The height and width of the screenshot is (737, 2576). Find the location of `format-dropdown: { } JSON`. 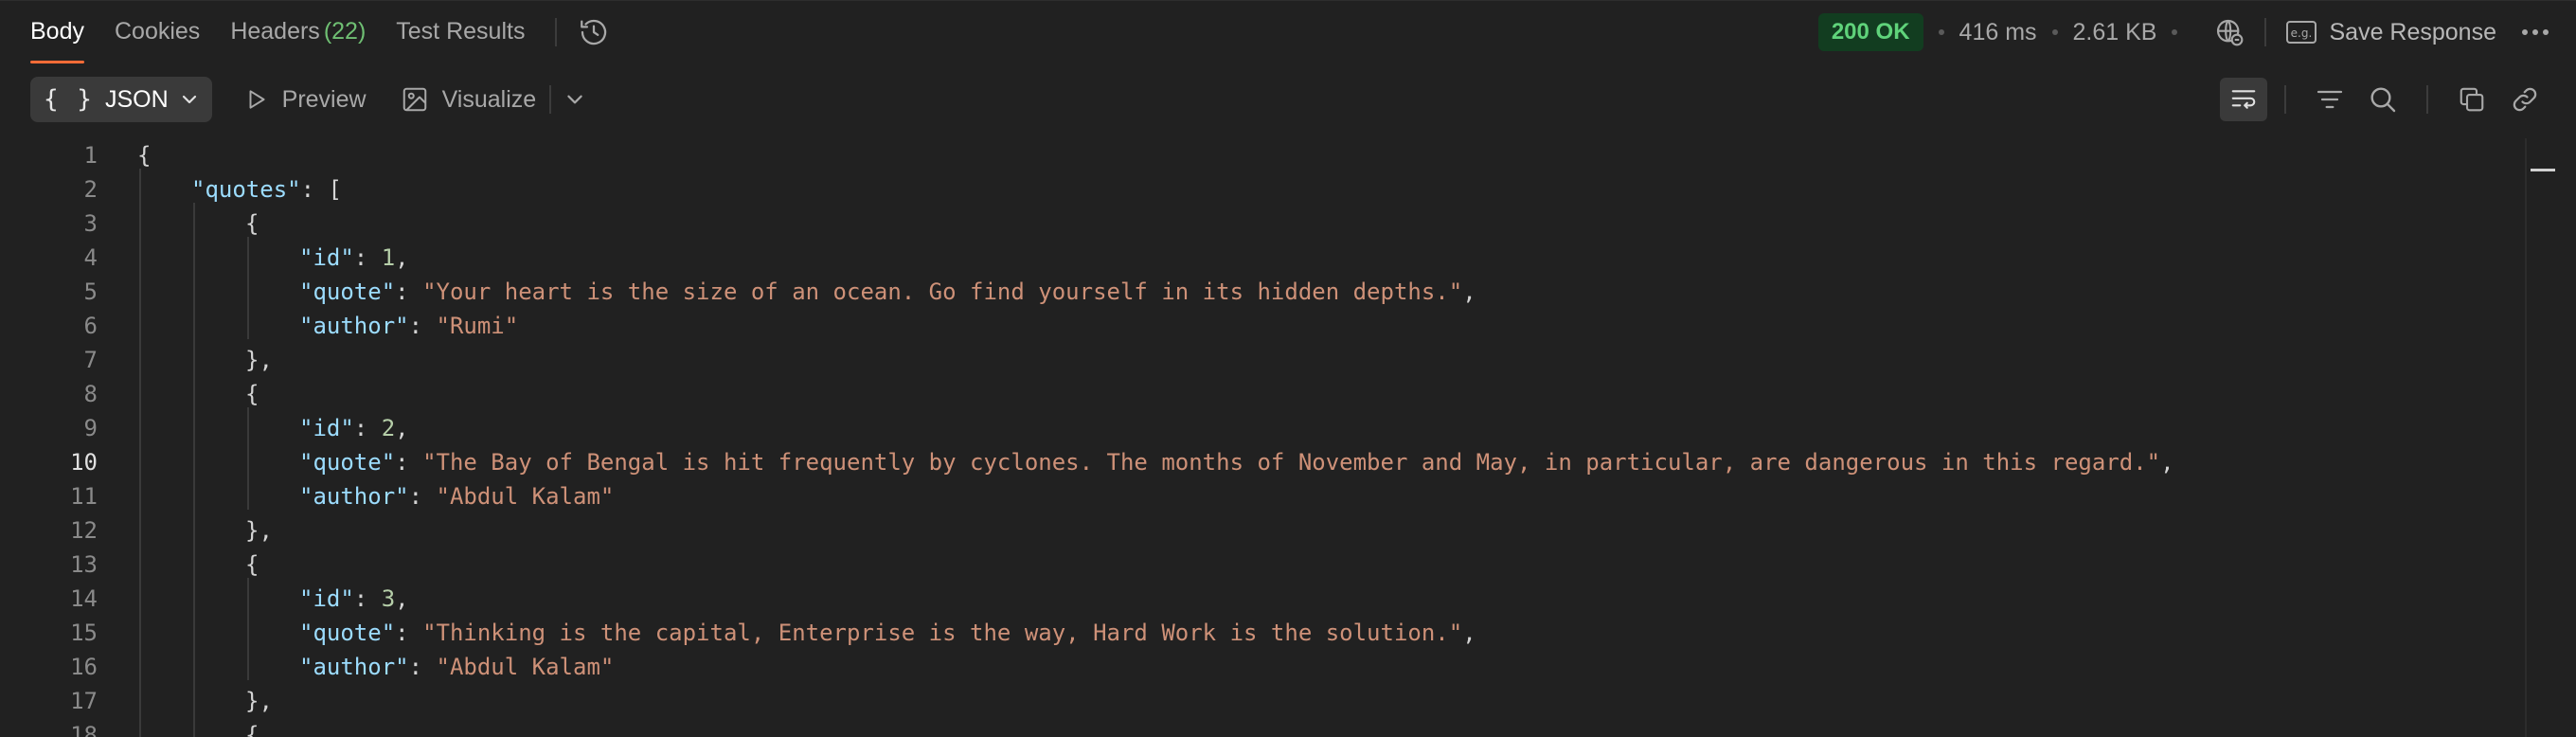

format-dropdown: { } JSON is located at coordinates (121, 100).